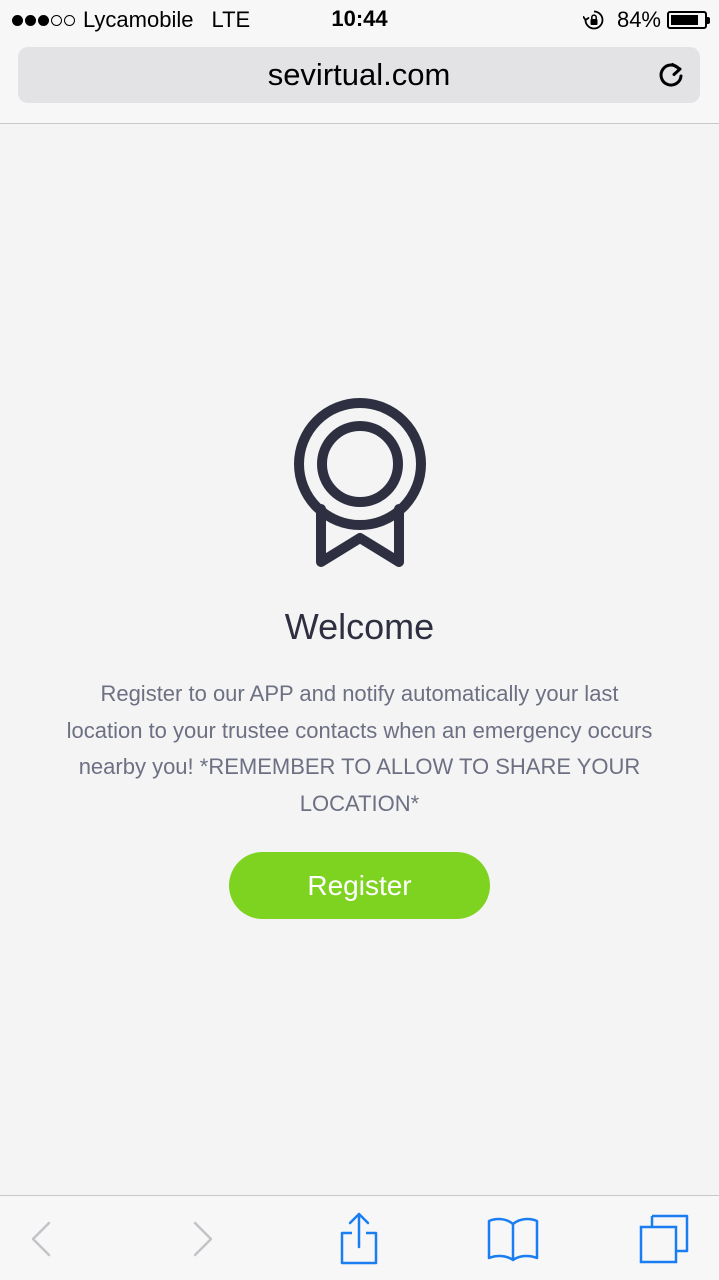 This screenshot has width=719, height=1280. I want to click on network-type: LTE, so click(231, 19).